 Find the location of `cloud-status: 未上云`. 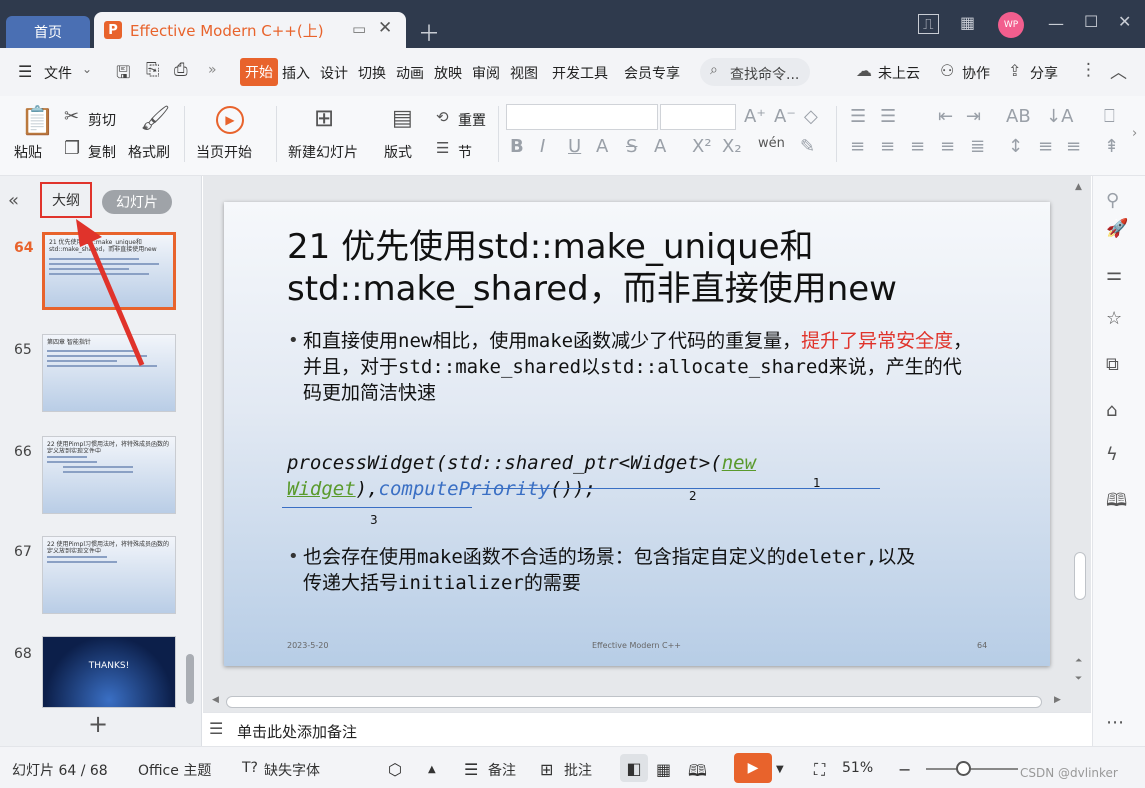

cloud-status: 未上云 is located at coordinates (899, 73).